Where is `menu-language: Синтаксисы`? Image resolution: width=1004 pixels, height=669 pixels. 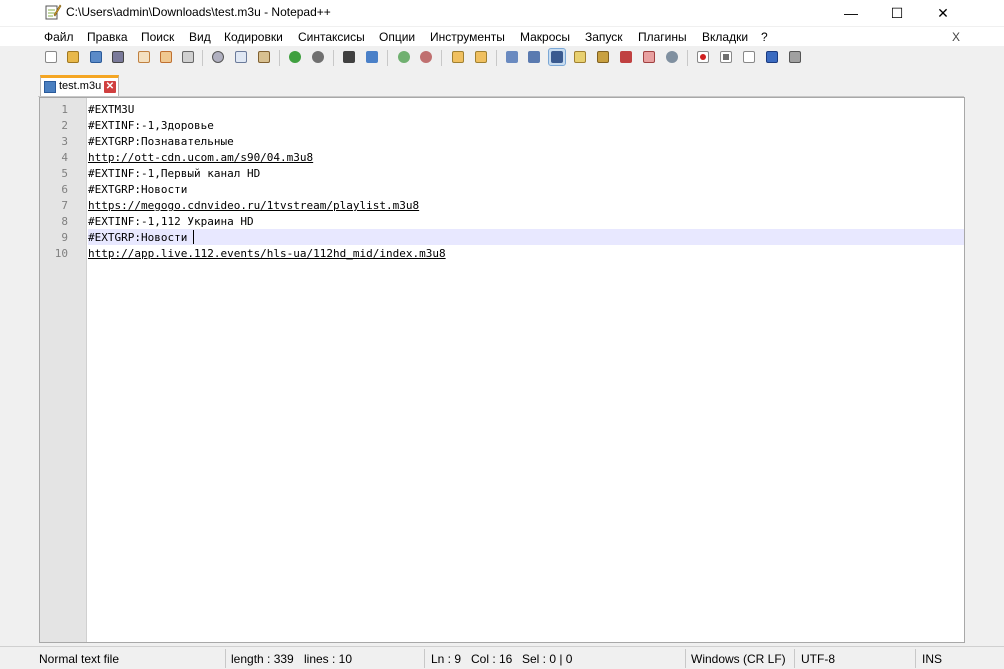 menu-language: Синтаксисы is located at coordinates (331, 37).